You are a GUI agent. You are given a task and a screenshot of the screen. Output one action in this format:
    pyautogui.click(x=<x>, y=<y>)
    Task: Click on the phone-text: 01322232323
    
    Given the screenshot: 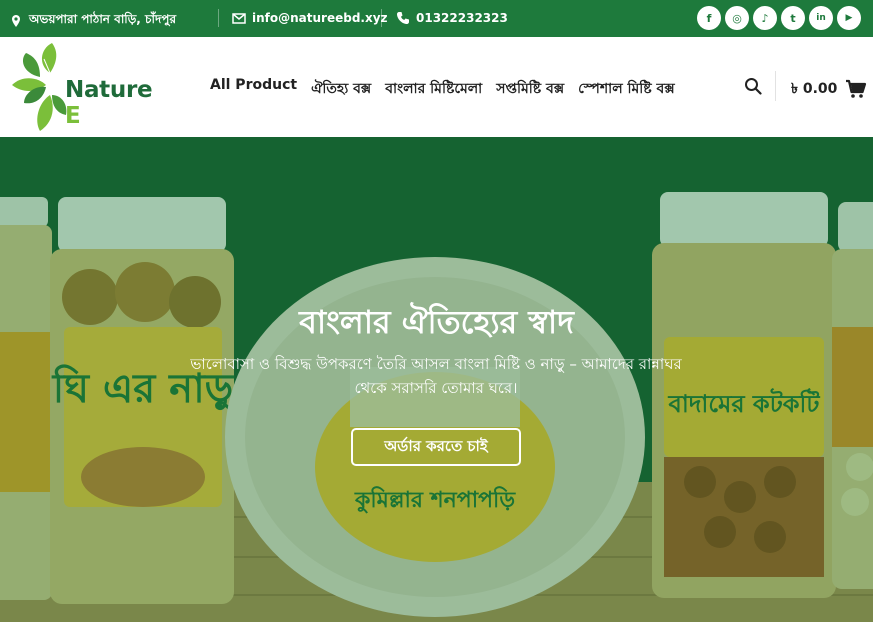 What is the action you would take?
    pyautogui.click(x=462, y=18)
    